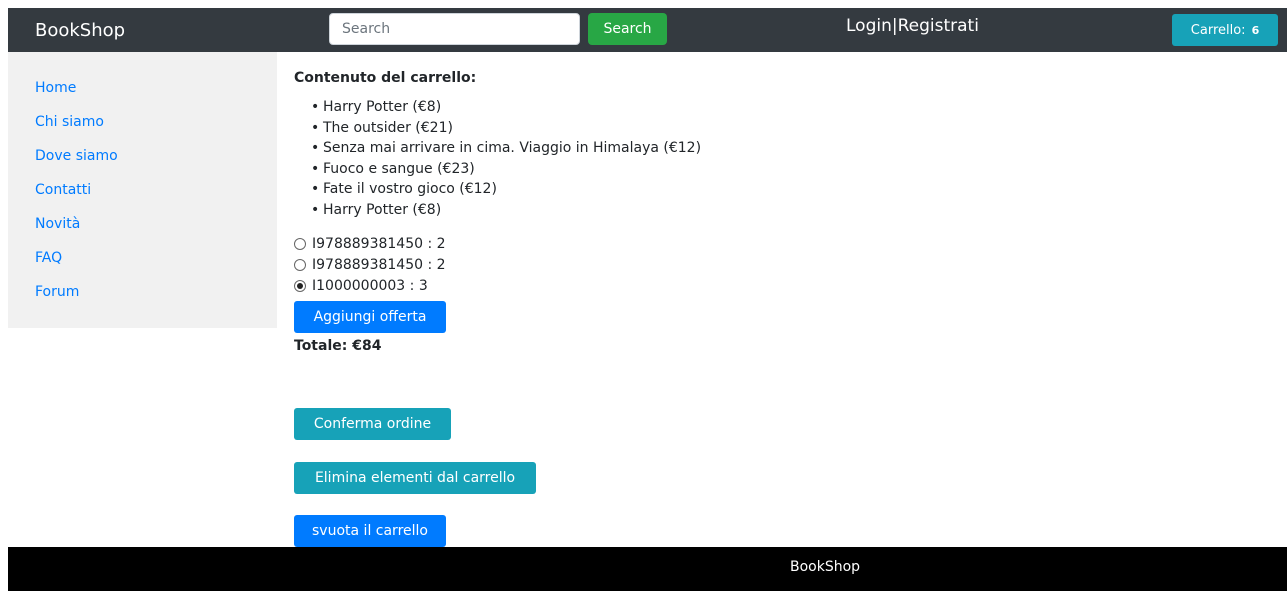  What do you see at coordinates (385, 78) in the screenshot?
I see `cart-title: Contenuto del carrello:` at bounding box center [385, 78].